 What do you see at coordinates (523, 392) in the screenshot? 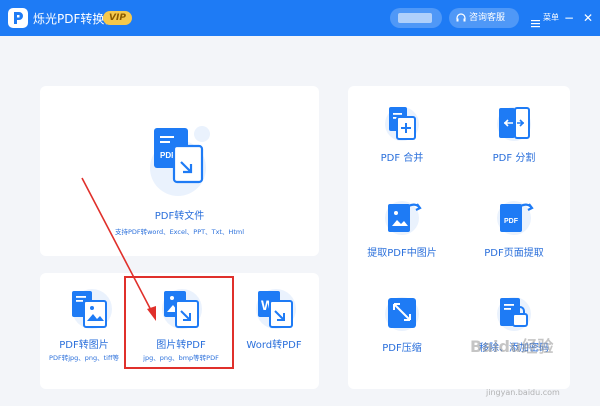
I see `watermark-url: jingyan.baidu.com` at bounding box center [523, 392].